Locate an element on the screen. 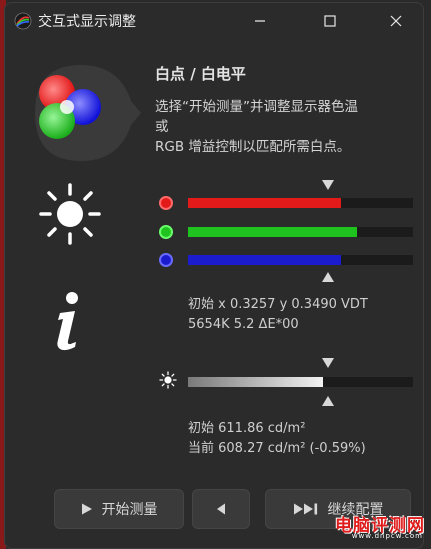 The width and height of the screenshot is (431, 549). luminance-slider-track is located at coordinates (300, 382).